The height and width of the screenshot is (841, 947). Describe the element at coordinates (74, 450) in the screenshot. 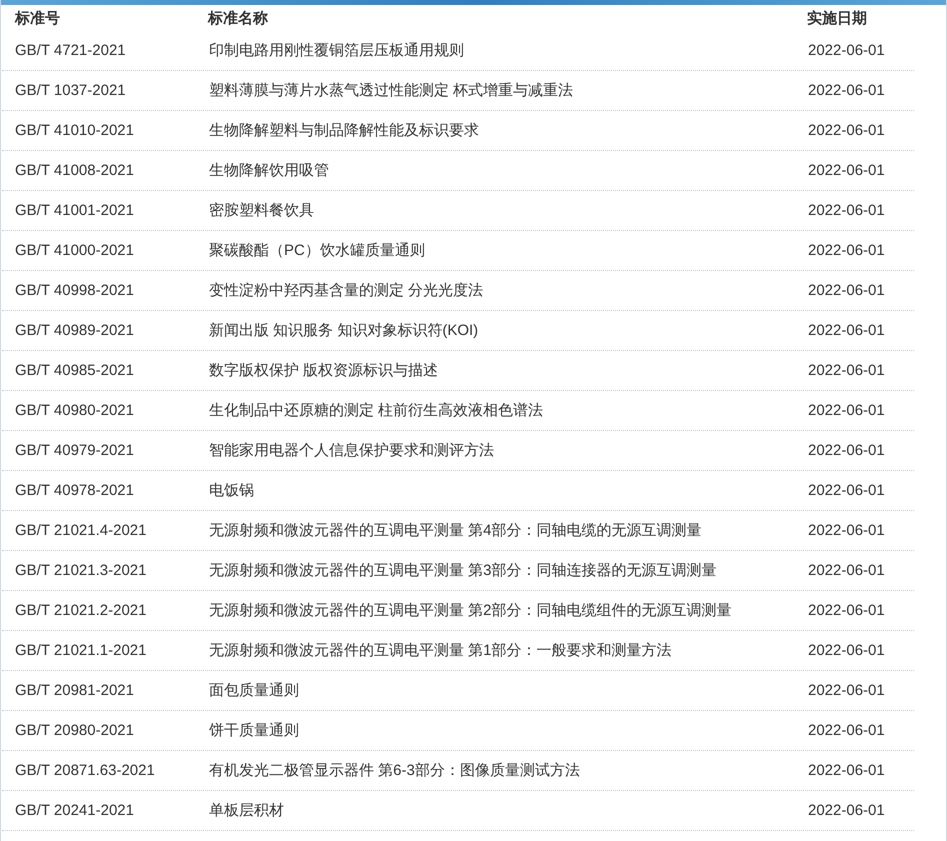

I see `table-cell-text: GB/T 40979-2021` at that location.